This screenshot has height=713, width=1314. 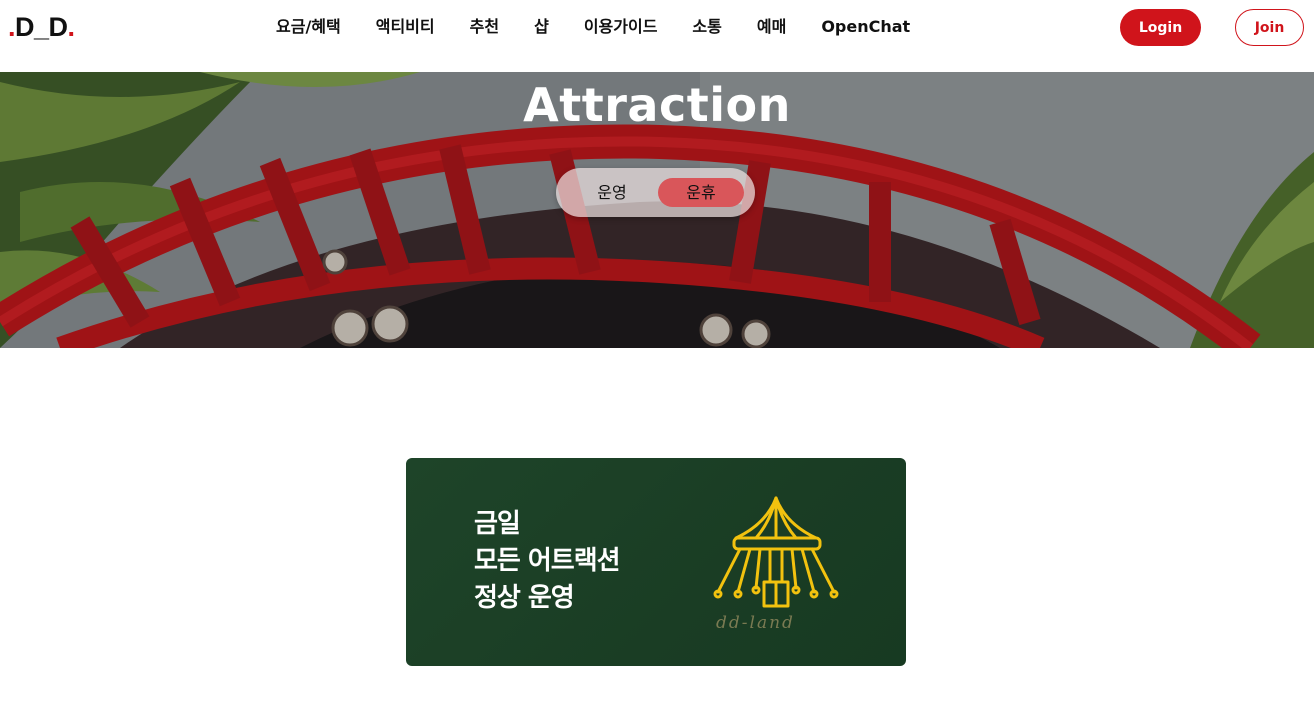 What do you see at coordinates (771, 27) in the screenshot?
I see `nav-item-booking: 예매` at bounding box center [771, 27].